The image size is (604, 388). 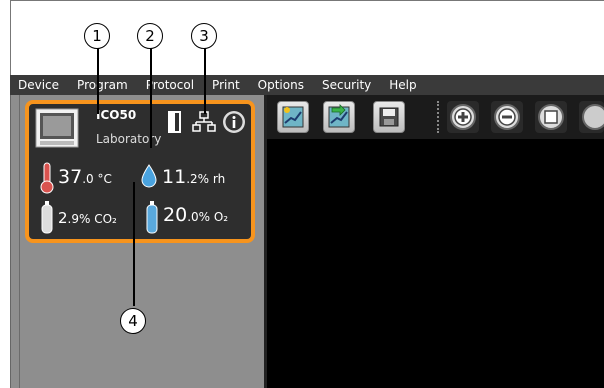 I want to click on temperature-readout: 37.0 °C, so click(x=85, y=177).